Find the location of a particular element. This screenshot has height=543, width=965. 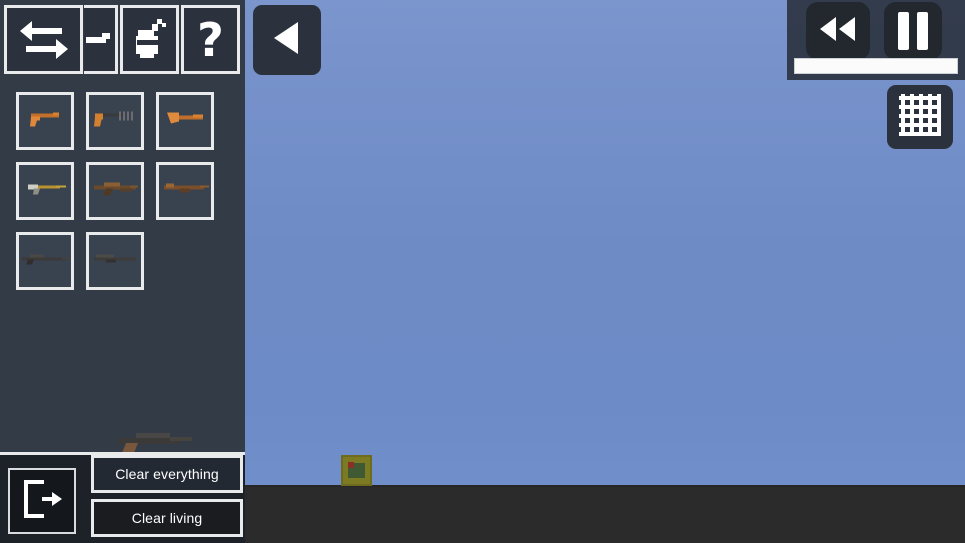

spray-can-icon is located at coordinates (150, 40).